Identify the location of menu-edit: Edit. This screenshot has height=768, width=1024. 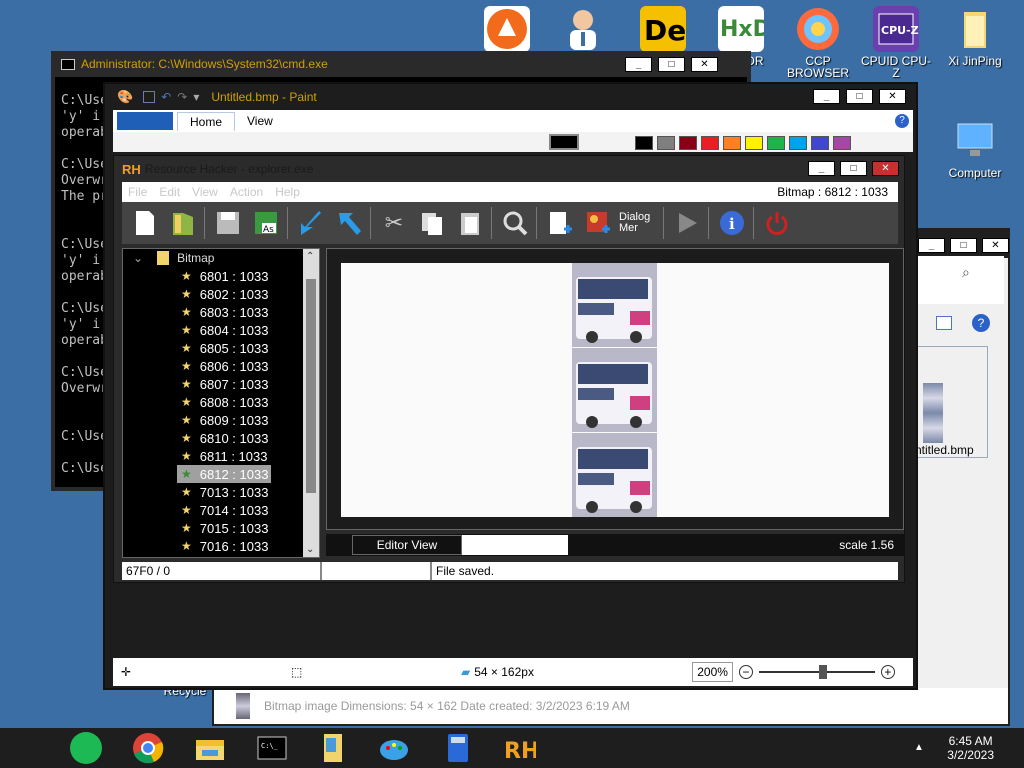
(169, 192).